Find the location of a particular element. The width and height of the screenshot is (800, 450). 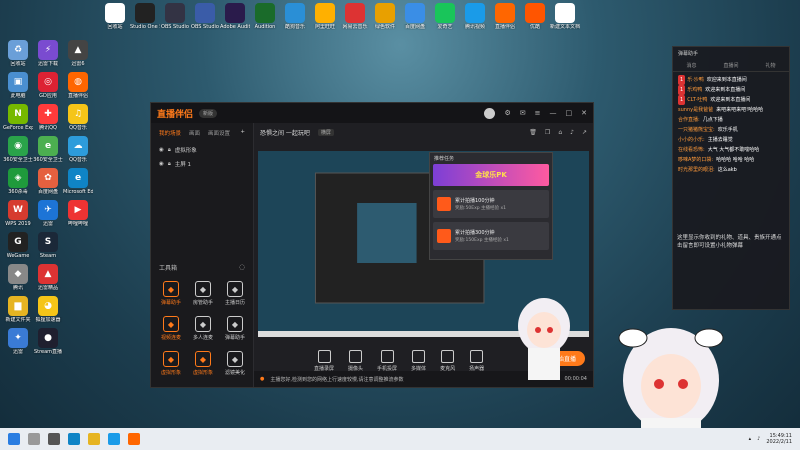

desktop-icon: 直播伴侣 is located at coordinates (505, 16).